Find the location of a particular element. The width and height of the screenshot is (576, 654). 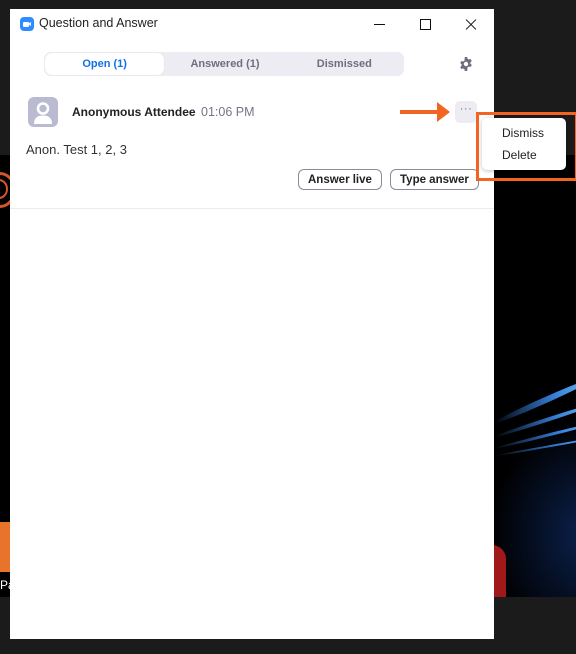

type-answer-button: Type answer is located at coordinates (434, 179).